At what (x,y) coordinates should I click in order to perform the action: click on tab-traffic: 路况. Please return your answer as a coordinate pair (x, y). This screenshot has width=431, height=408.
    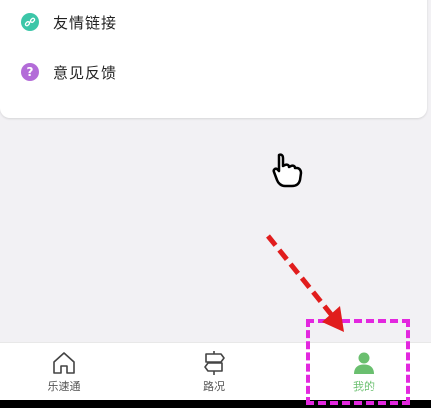
    Looking at the image, I should click on (214, 372).